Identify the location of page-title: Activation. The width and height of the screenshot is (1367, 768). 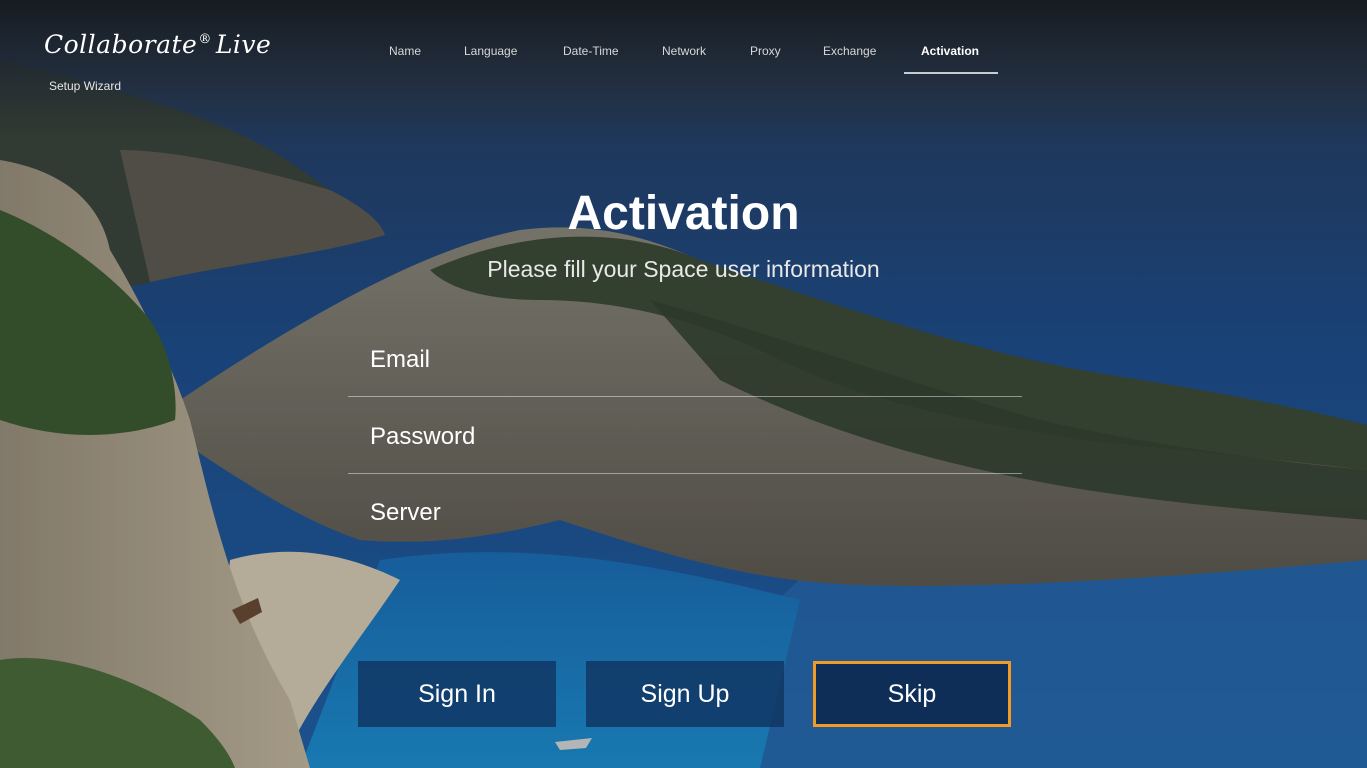
(683, 213).